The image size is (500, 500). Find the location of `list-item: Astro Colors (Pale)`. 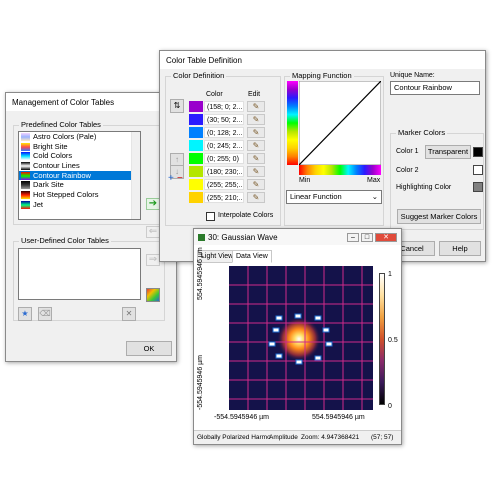

list-item: Astro Colors (Pale) is located at coordinates (79, 137).